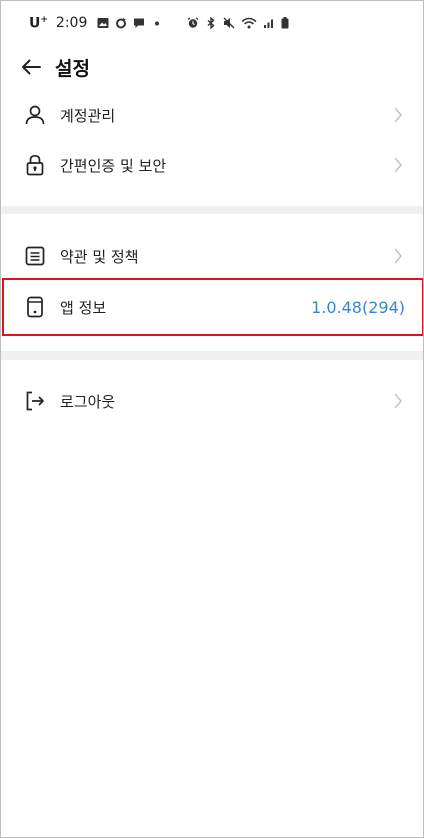 This screenshot has width=424, height=838. Describe the element at coordinates (88, 401) in the screenshot. I see `settings-item-label: 로그아웃` at that location.